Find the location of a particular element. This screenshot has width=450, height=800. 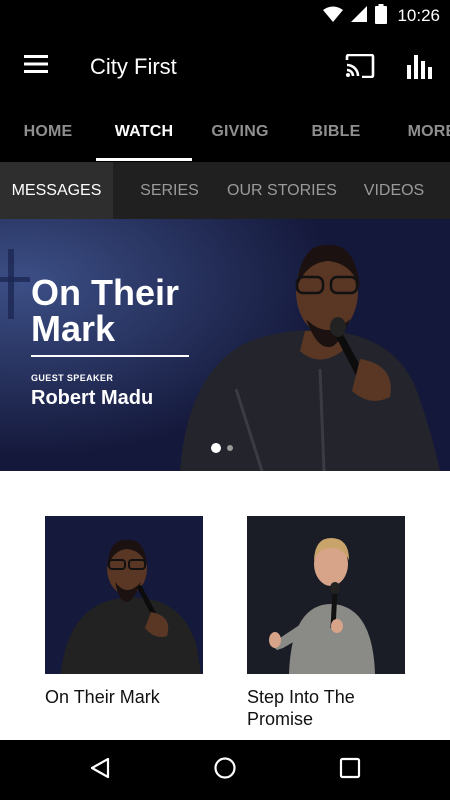

menu-button is located at coordinates (36, 66).